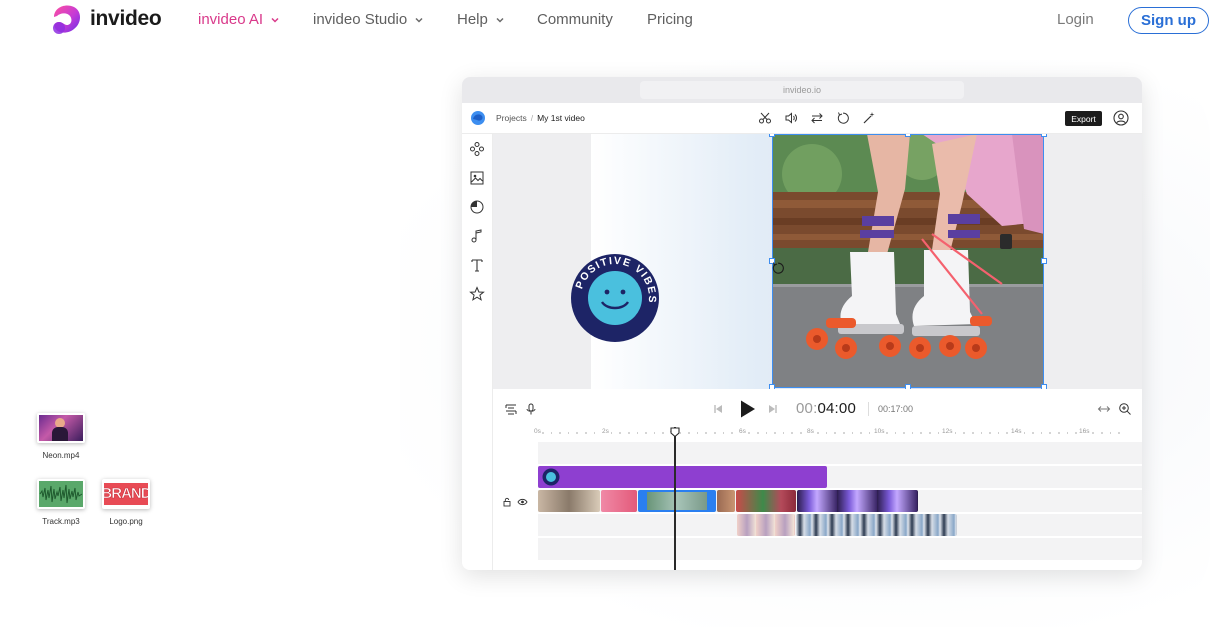  I want to click on account-icon, so click(1121, 118).